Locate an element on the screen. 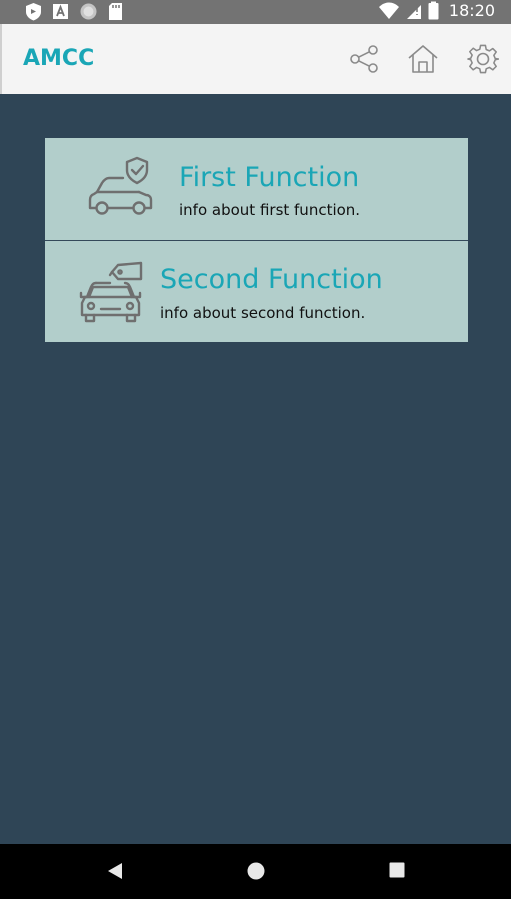 The image size is (511, 899). gear-icon is located at coordinates (483, 59).